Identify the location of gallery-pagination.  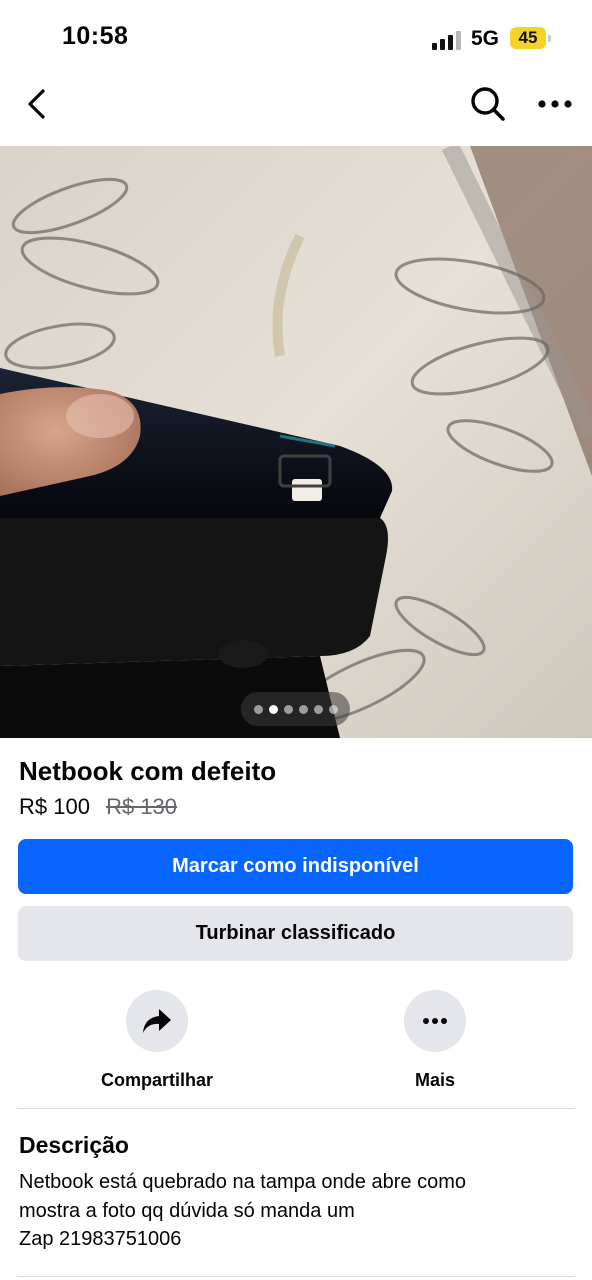
(295, 709).